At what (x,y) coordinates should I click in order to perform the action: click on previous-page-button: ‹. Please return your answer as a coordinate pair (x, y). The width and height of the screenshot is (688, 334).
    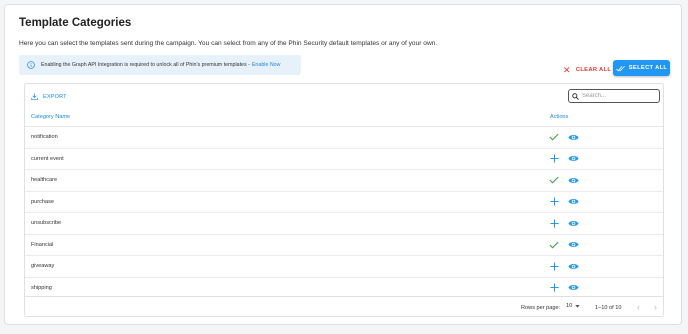
    Looking at the image, I should click on (638, 307).